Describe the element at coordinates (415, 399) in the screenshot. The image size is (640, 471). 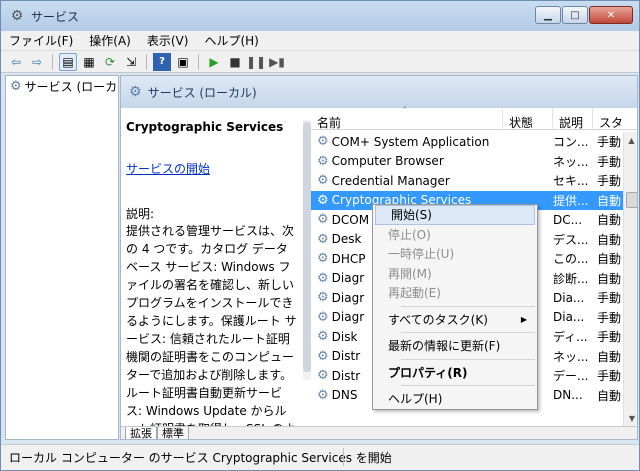
I see `menu-item-label: ヘルプ(H)` at that location.